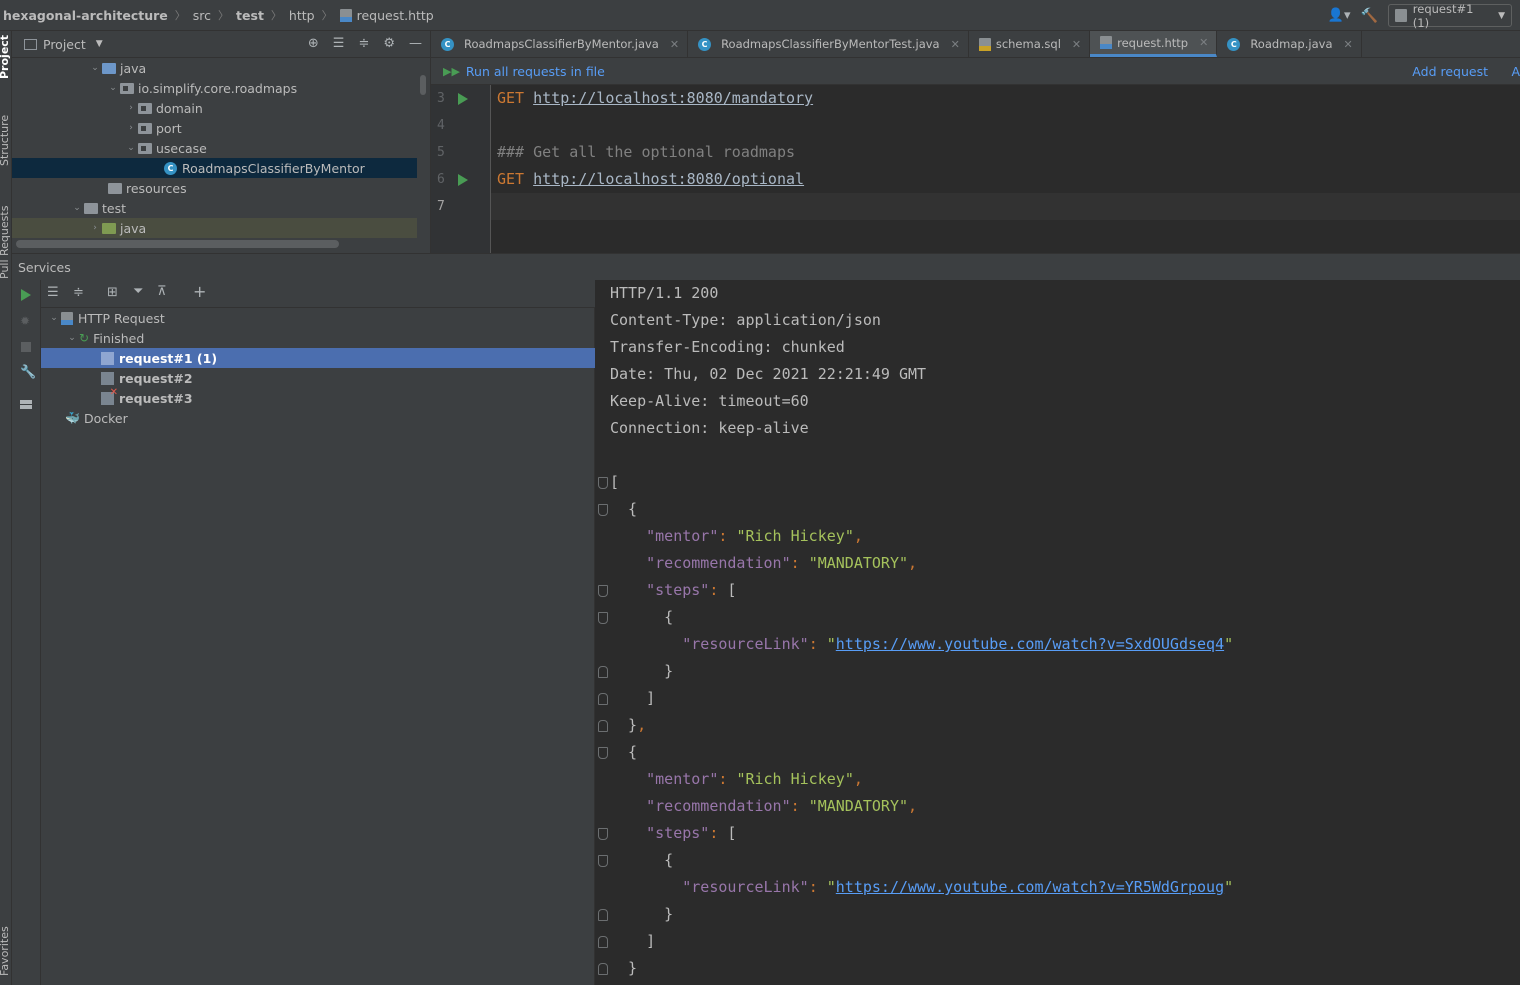 This screenshot has height=985, width=1520. What do you see at coordinates (5, 57) in the screenshot?
I see `project-tool-window-tab: Project` at bounding box center [5, 57].